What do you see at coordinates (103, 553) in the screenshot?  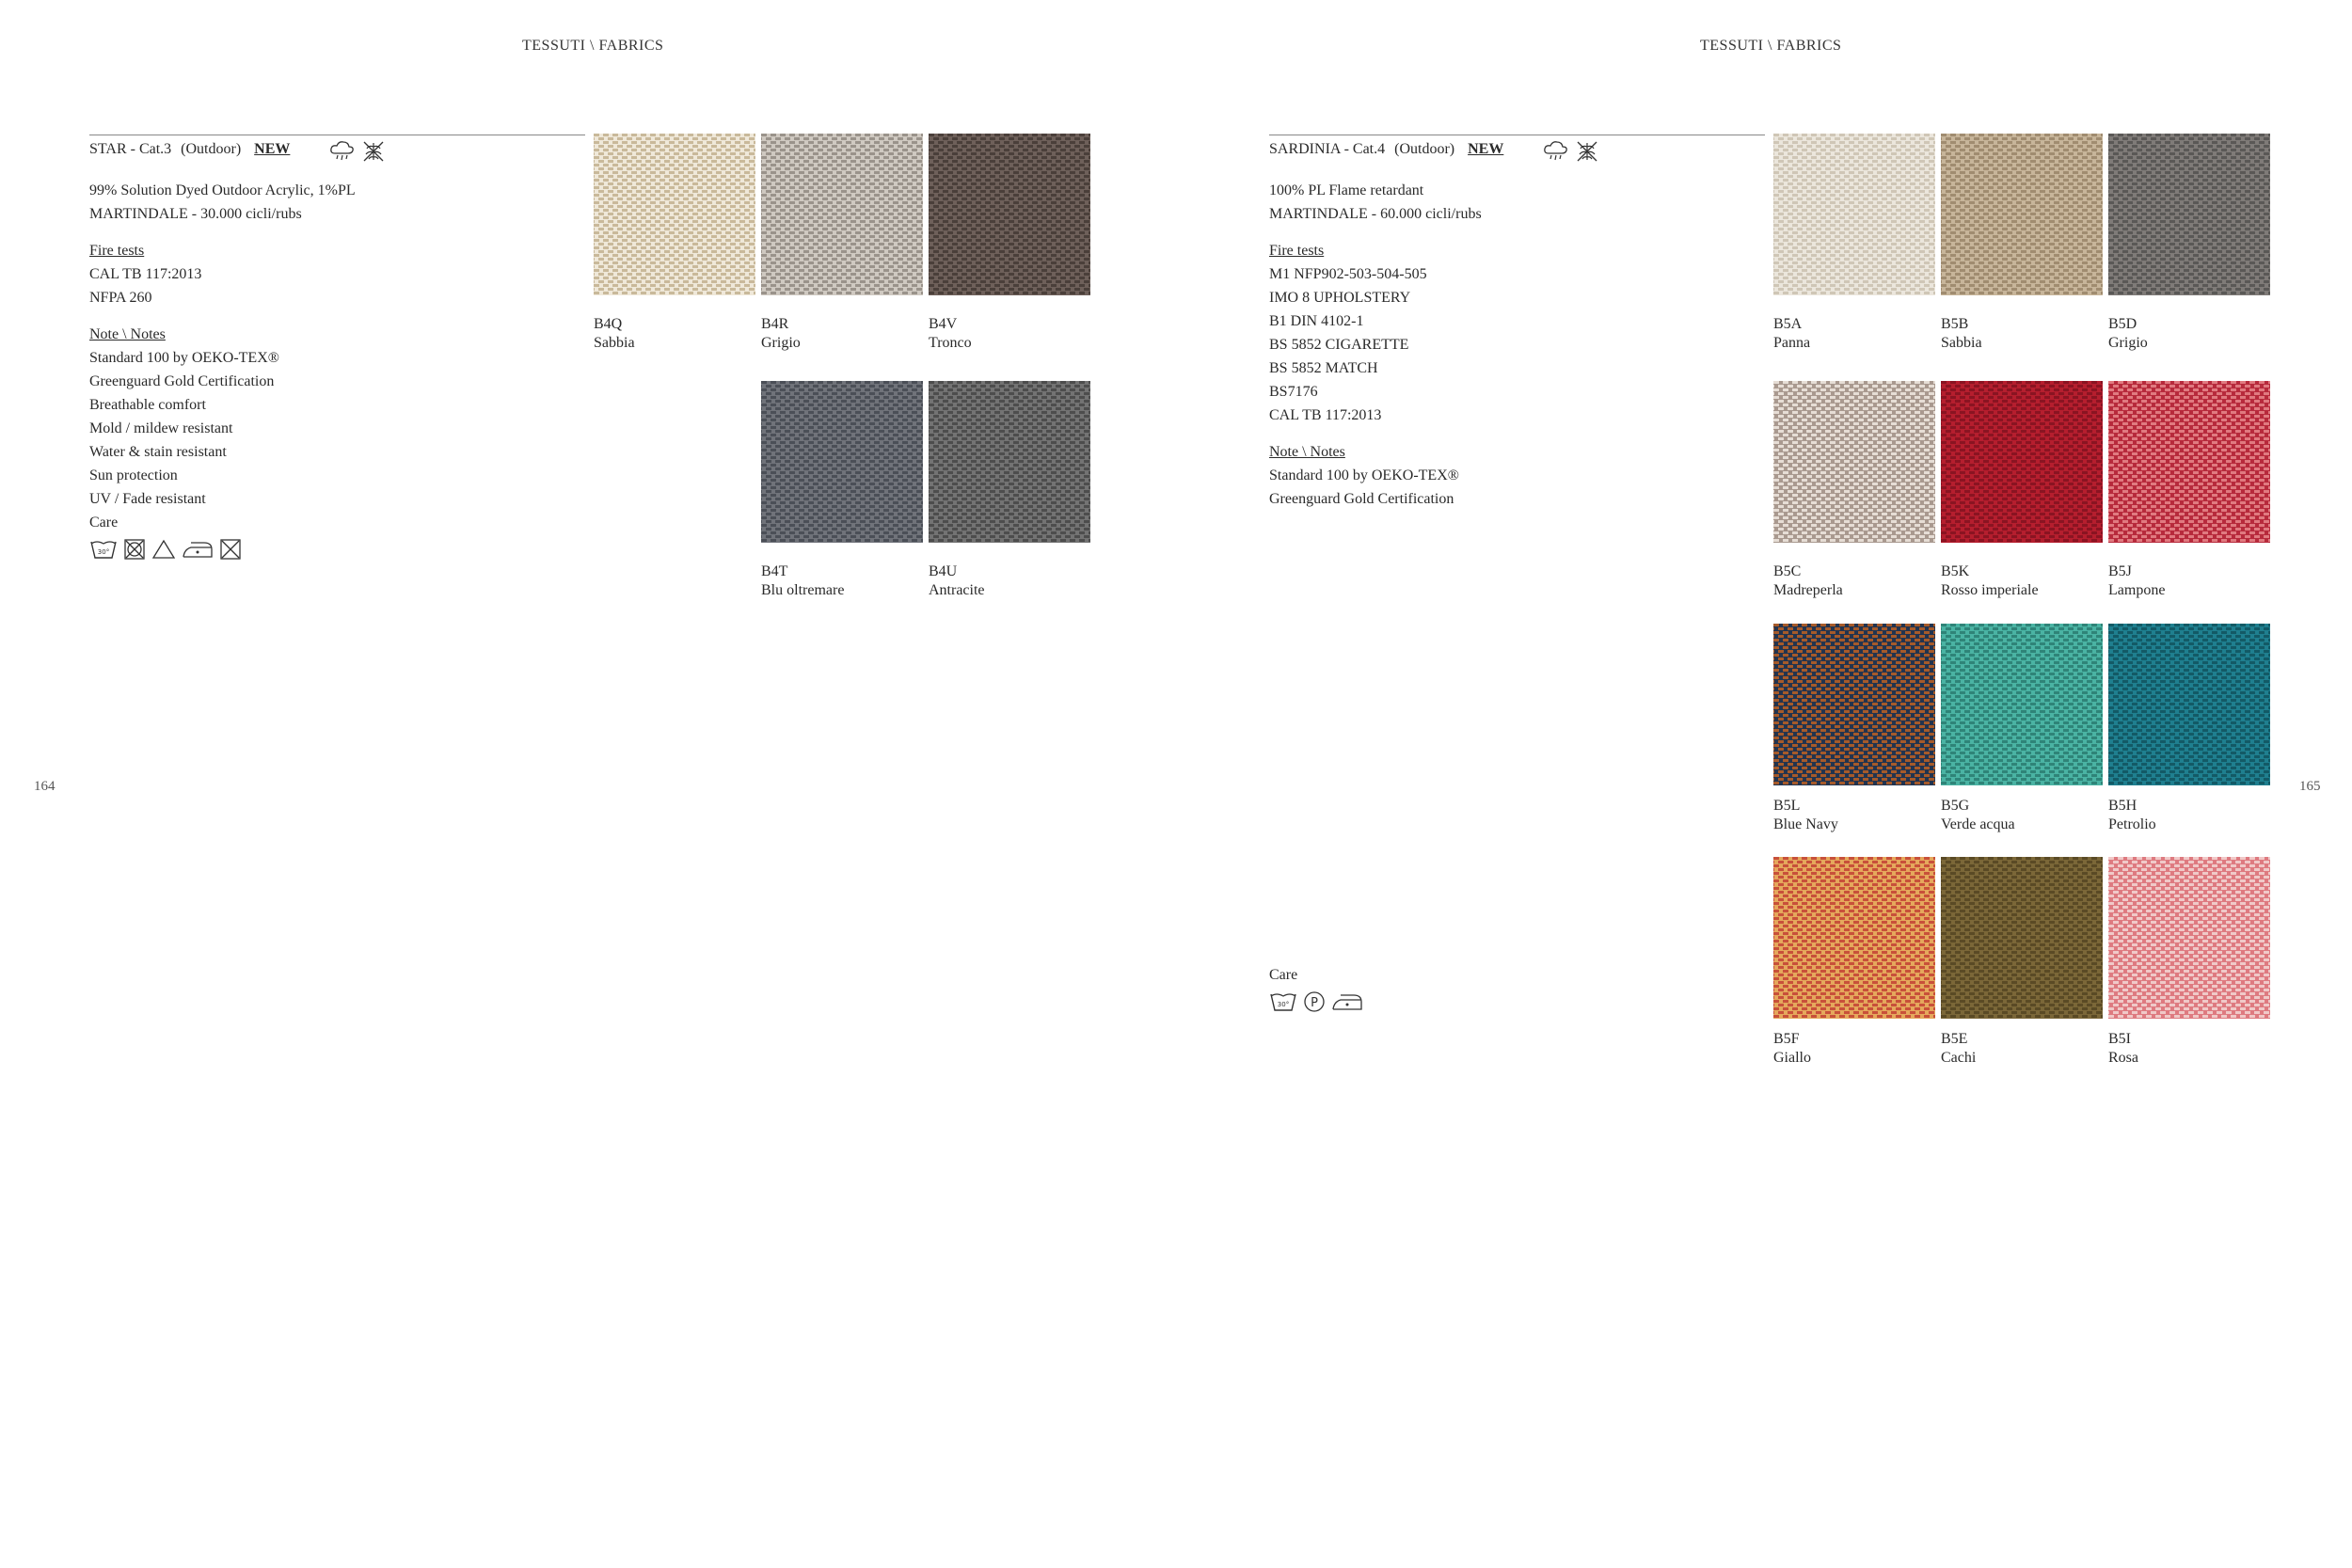 I see `wash-30-icon: 30°` at bounding box center [103, 553].